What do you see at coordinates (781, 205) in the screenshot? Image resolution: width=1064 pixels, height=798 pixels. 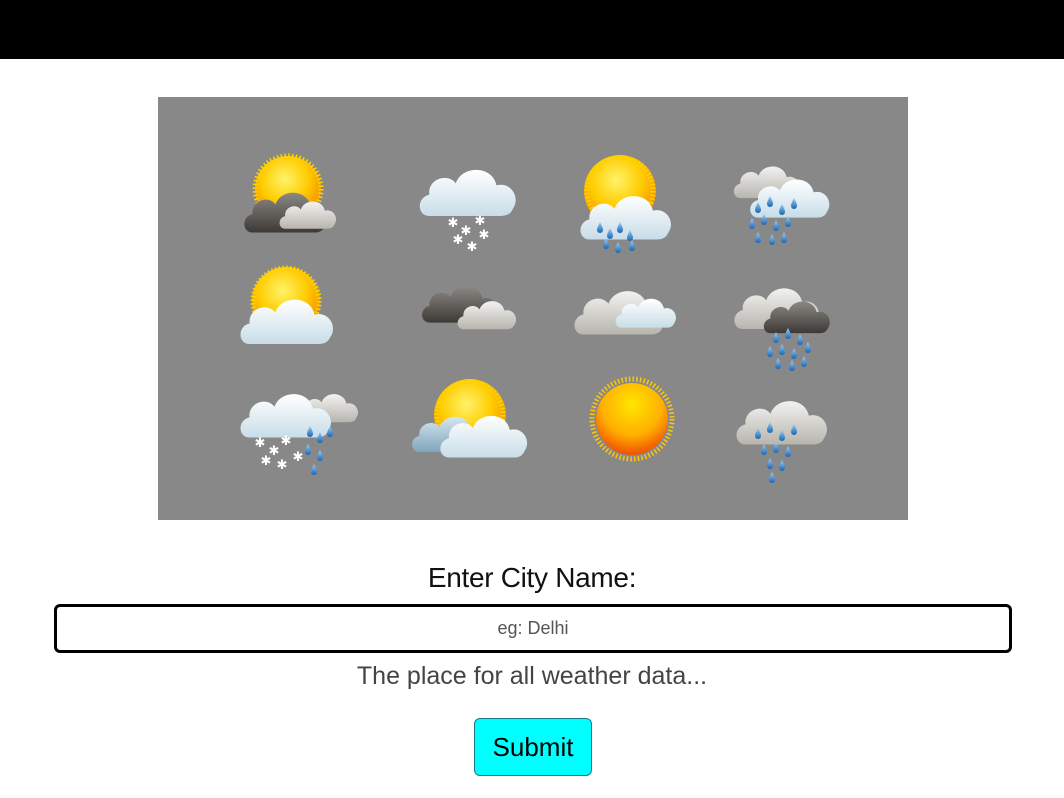 I see `heavy-rain-icon` at bounding box center [781, 205].